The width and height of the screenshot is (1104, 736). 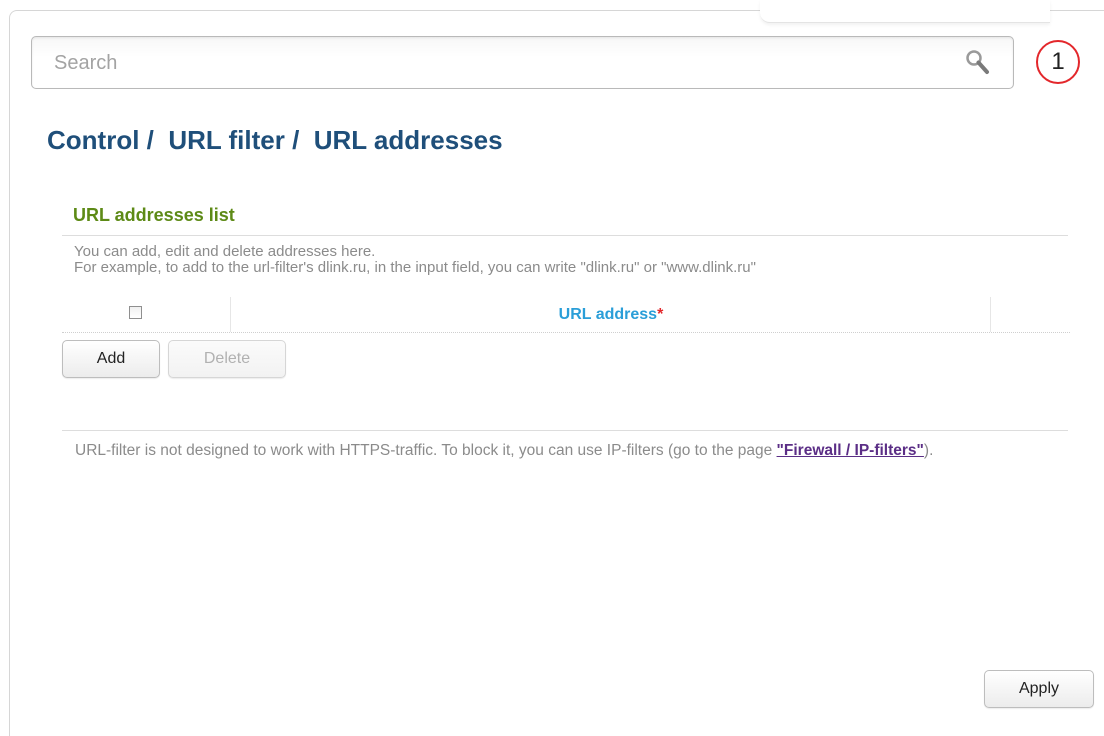 I want to click on search-field: Search, so click(x=522, y=62).